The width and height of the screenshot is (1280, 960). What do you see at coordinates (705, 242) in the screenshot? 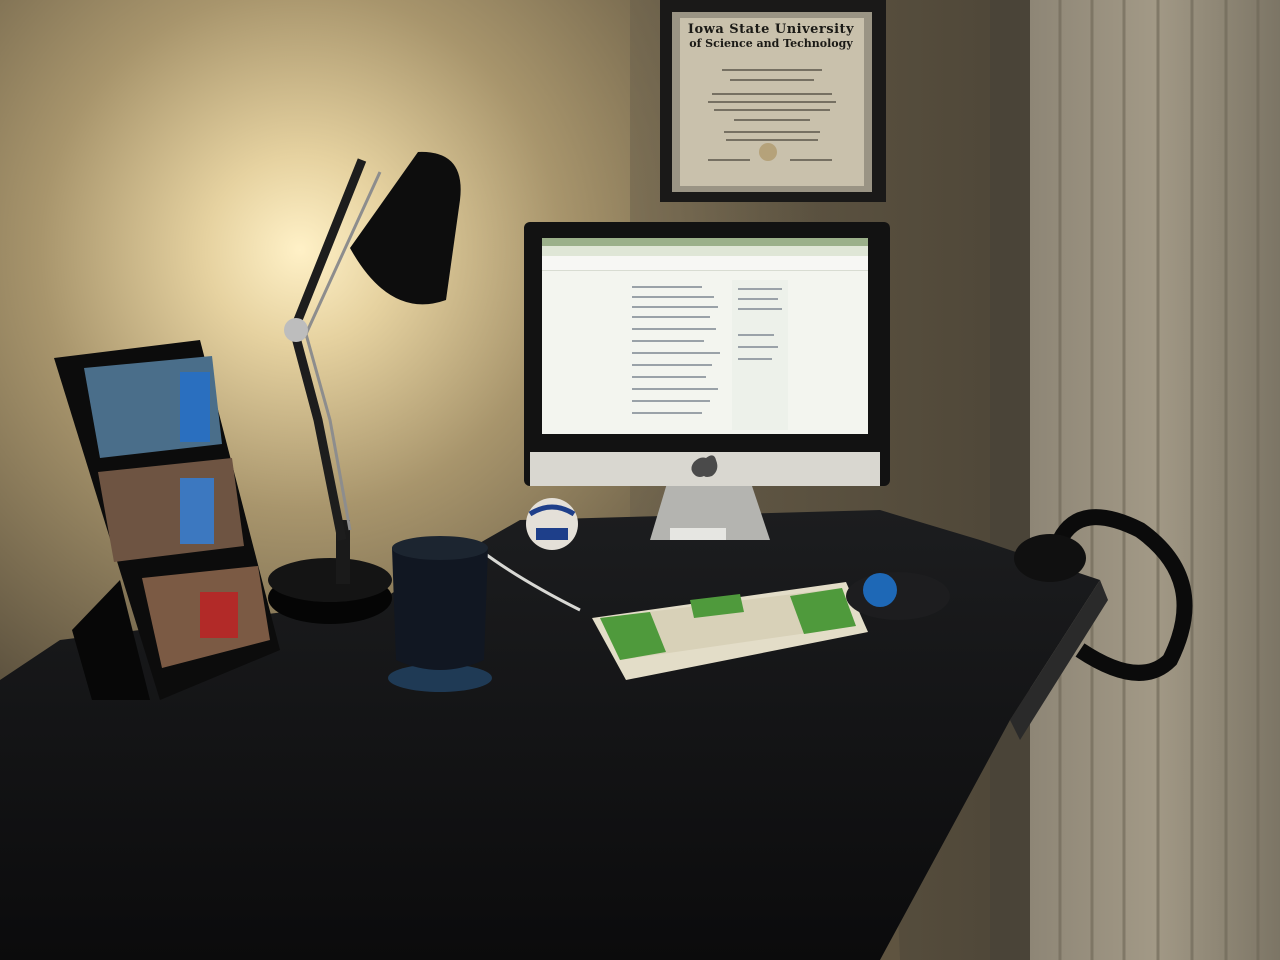
I see `browser-tab-bar` at bounding box center [705, 242].